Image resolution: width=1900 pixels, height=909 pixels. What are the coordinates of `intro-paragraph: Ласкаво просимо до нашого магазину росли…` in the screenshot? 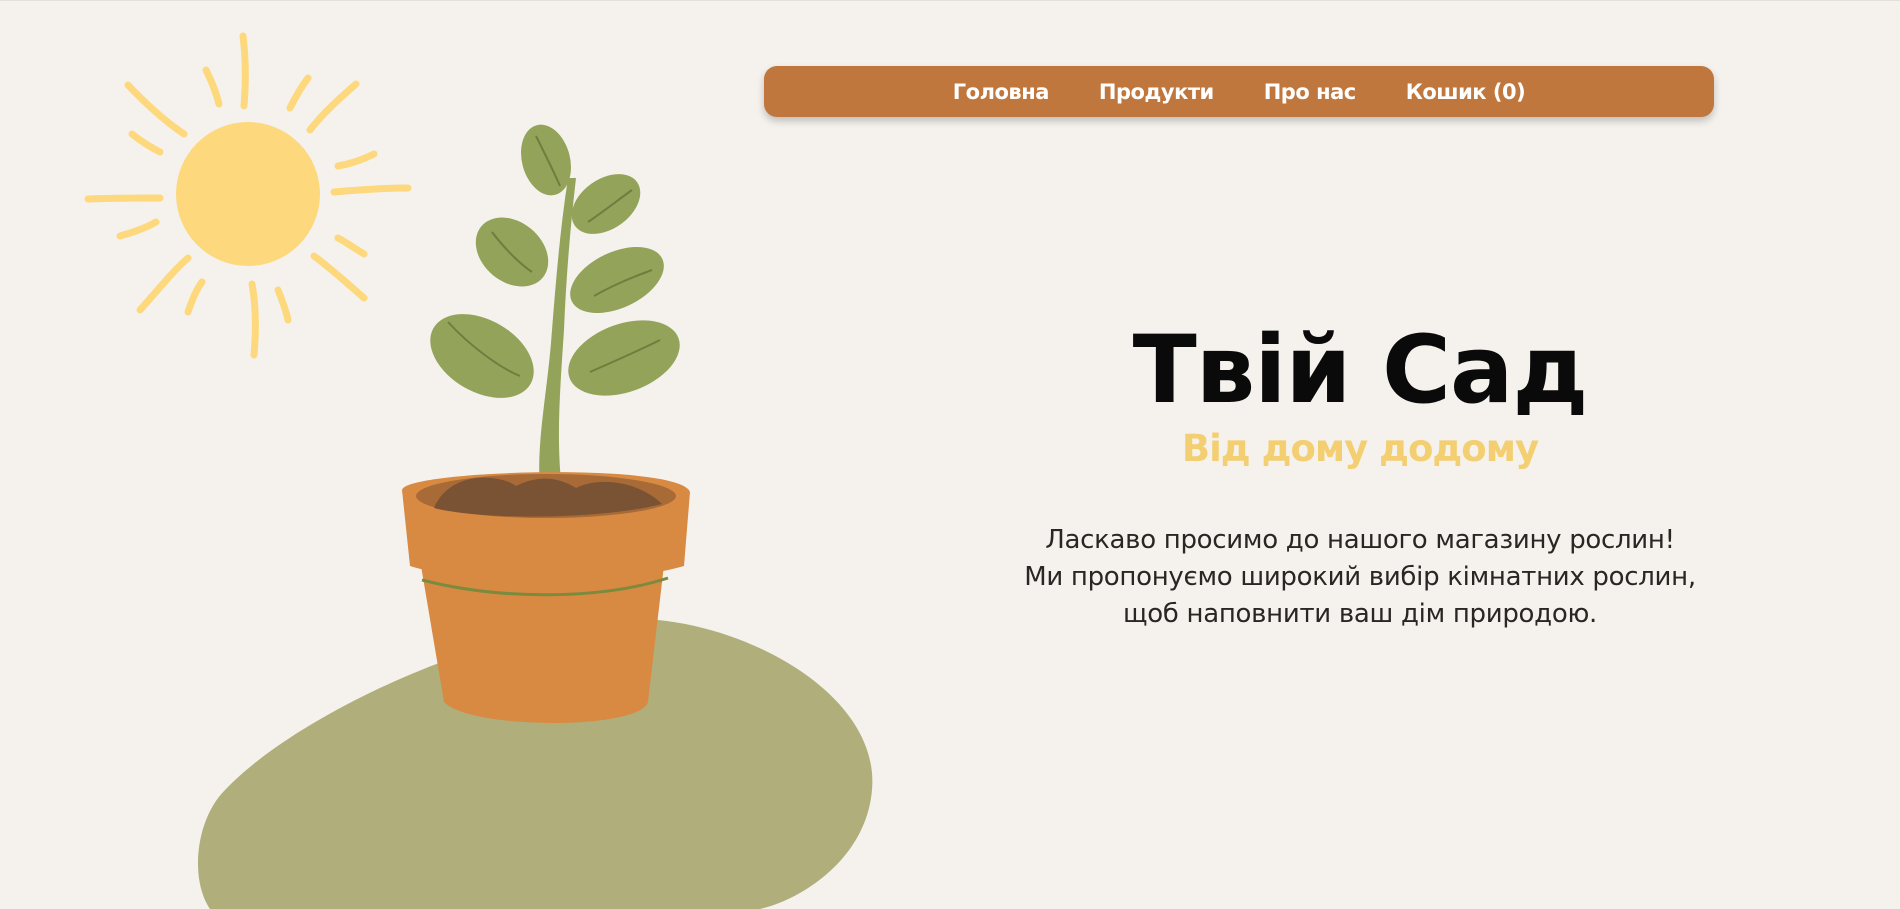 It's located at (1360, 577).